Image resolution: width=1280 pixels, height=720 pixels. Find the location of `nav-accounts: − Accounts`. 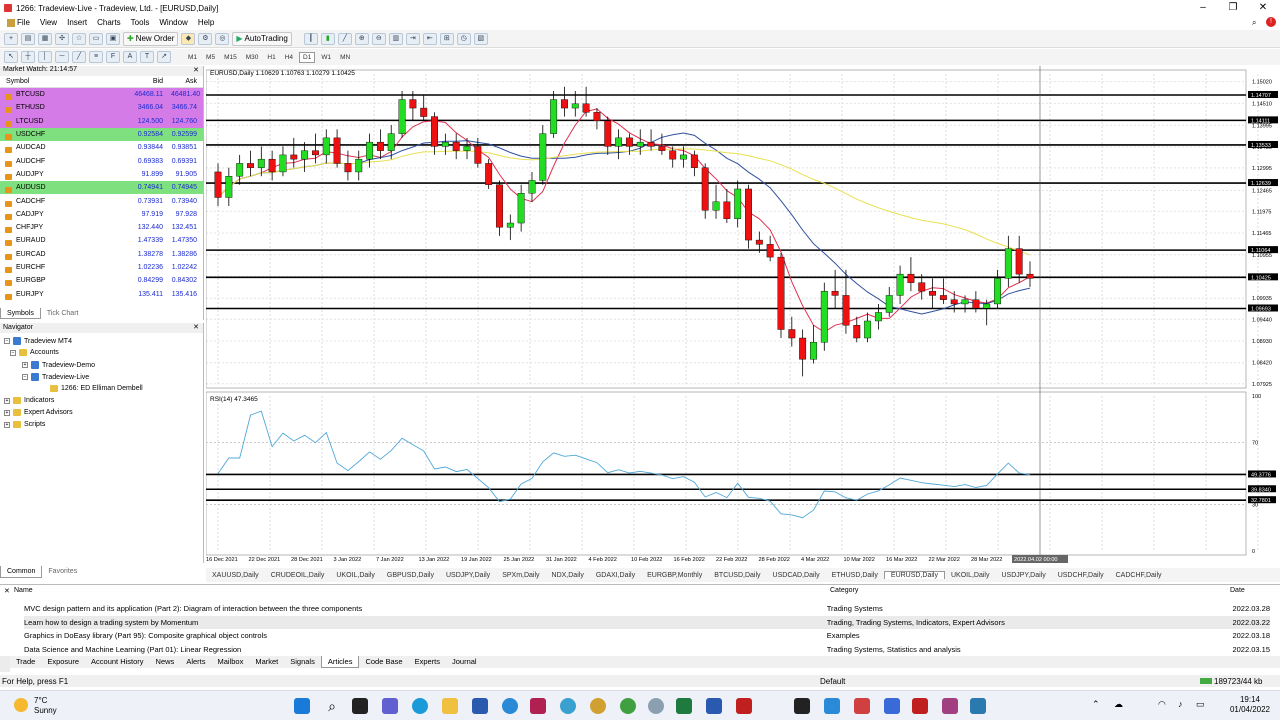

nav-accounts: − Accounts is located at coordinates (34, 352).